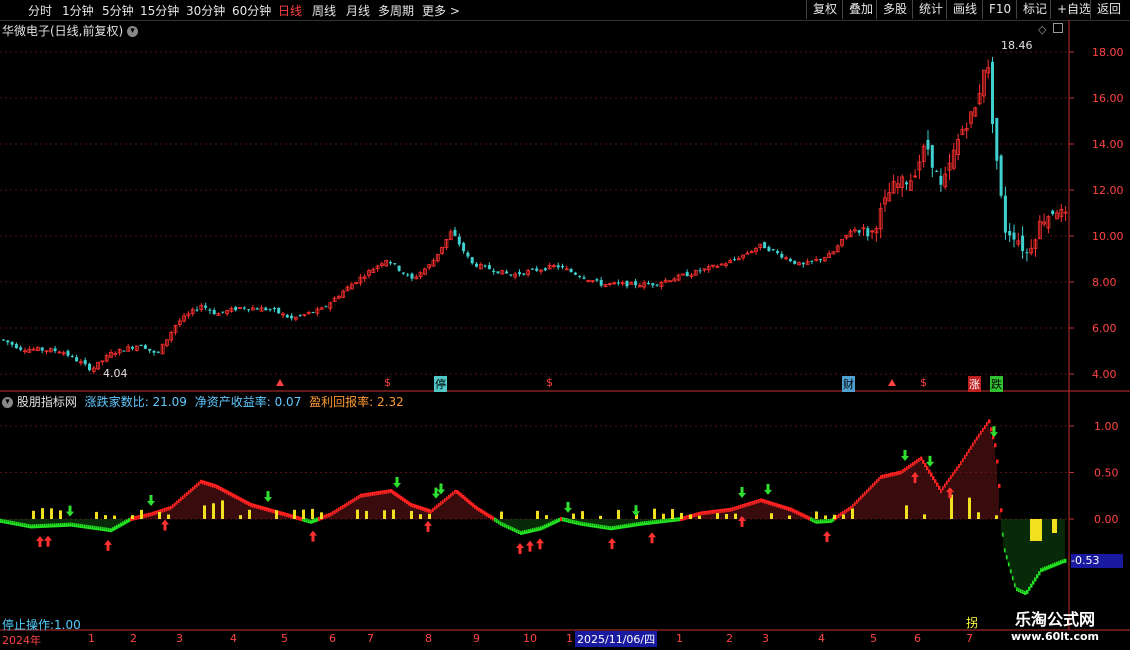 This screenshot has width=1130, height=650. I want to click on period-tab-fenshi: 分时, so click(40, 10).